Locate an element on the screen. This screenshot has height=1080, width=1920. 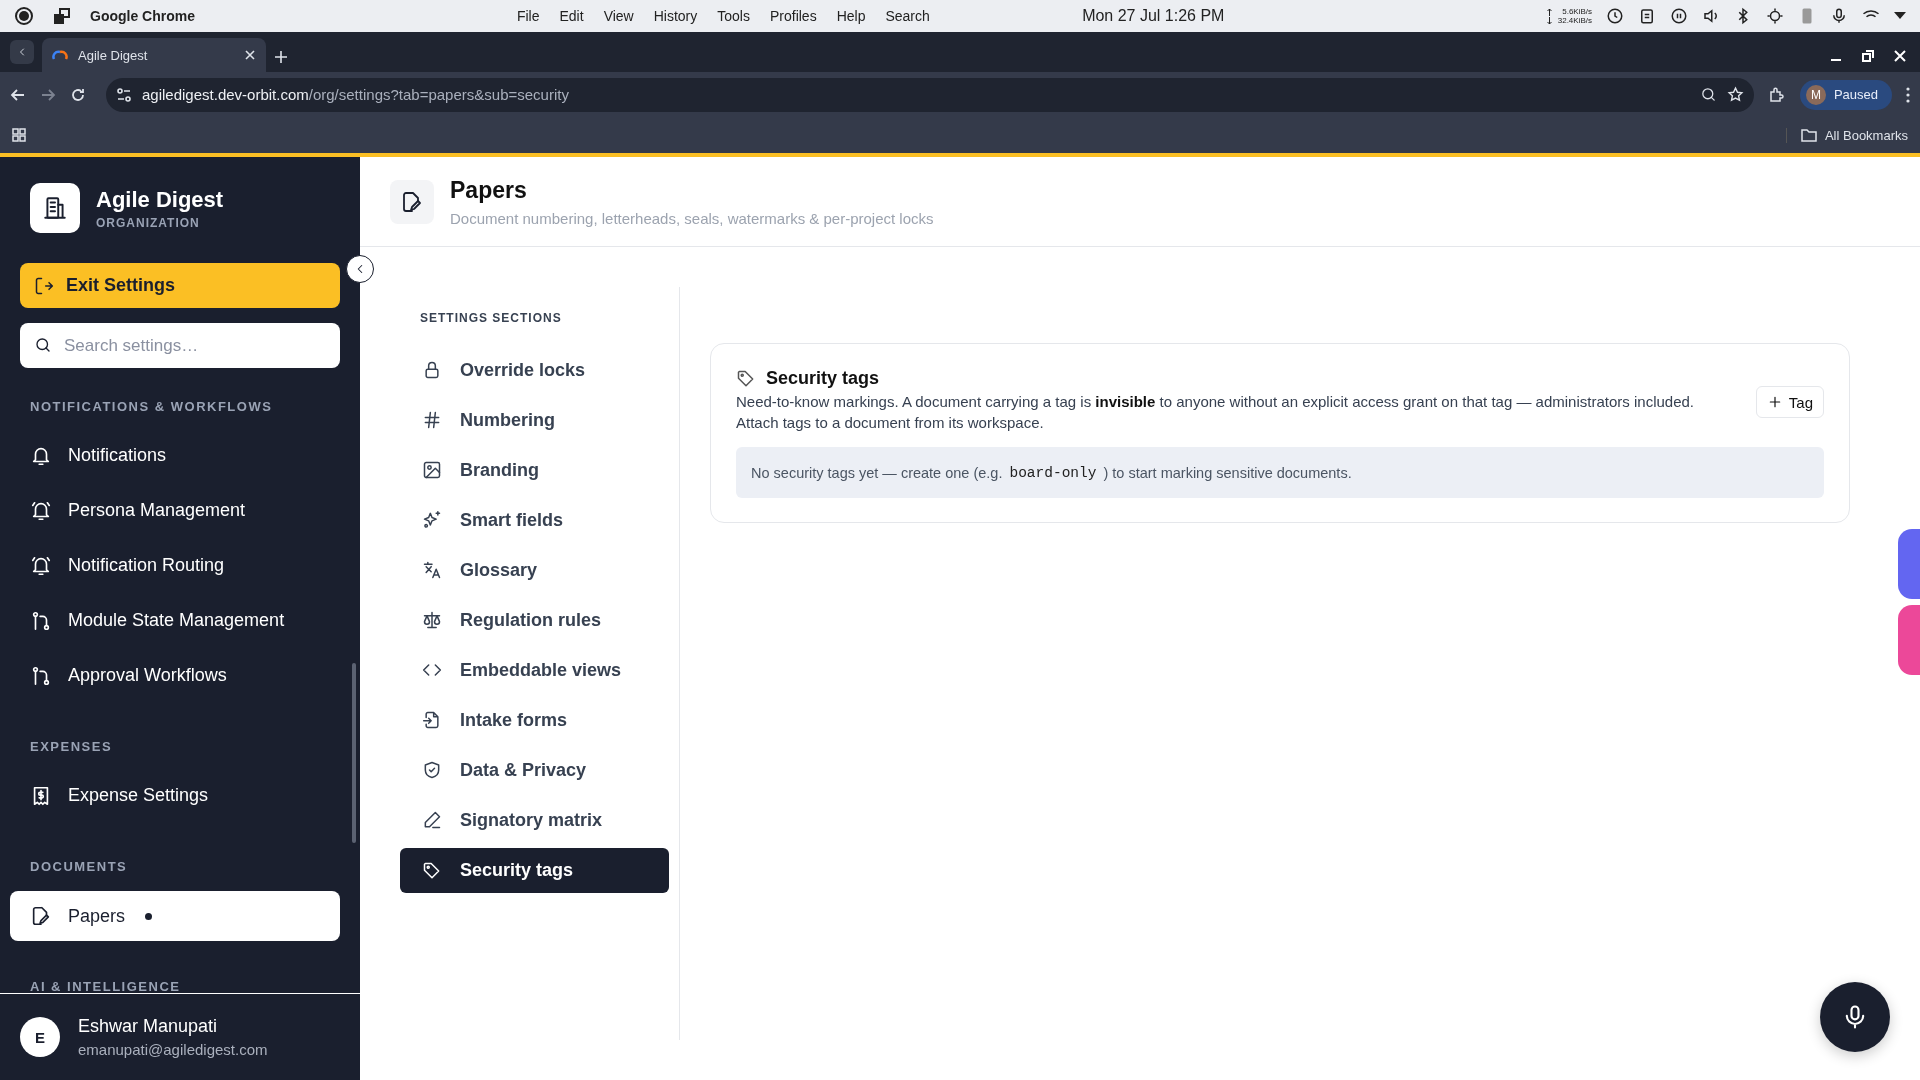
brightness-icon is located at coordinates (1775, 16).